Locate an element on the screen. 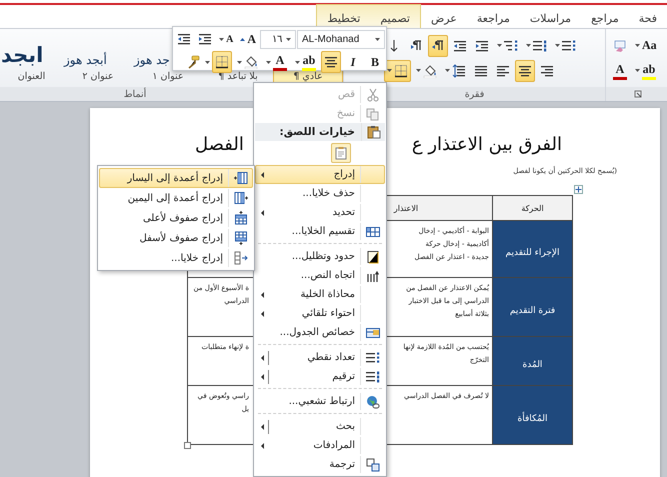 The width and height of the screenshot is (667, 477). table-cell: فترة التقديم is located at coordinates (532, 307).